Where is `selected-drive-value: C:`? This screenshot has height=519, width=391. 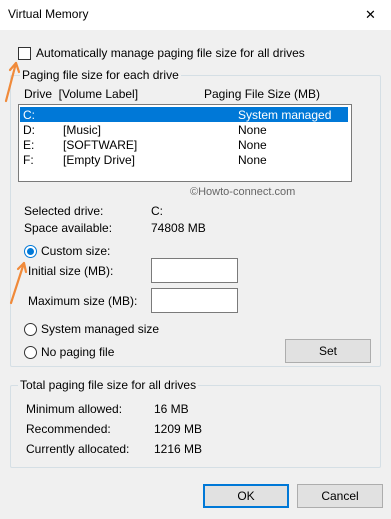 selected-drive-value: C: is located at coordinates (157, 211).